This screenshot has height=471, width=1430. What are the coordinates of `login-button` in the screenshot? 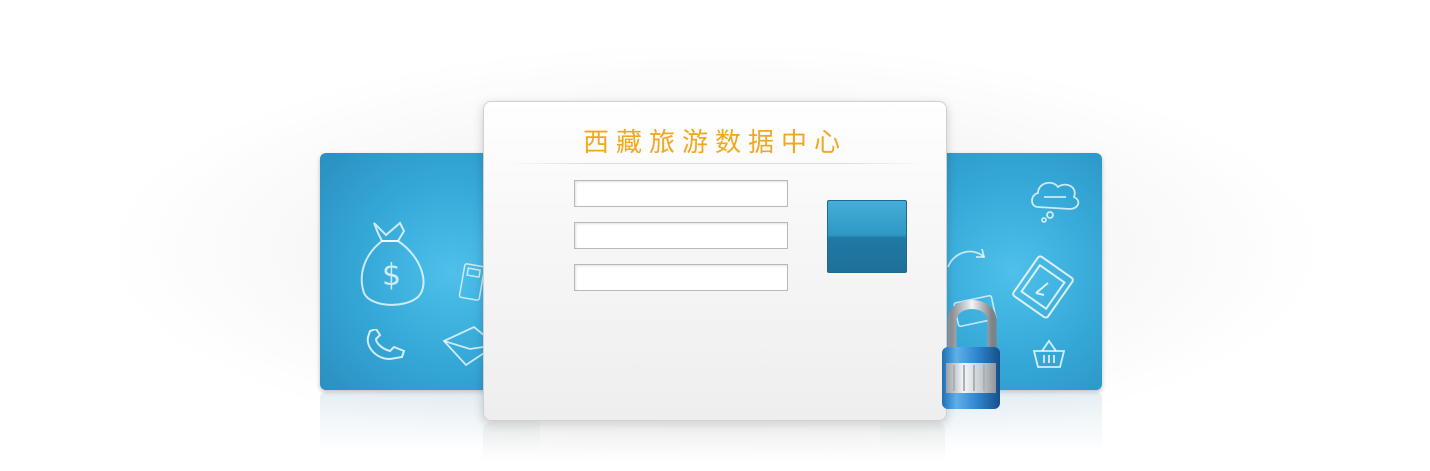 It's located at (867, 236).